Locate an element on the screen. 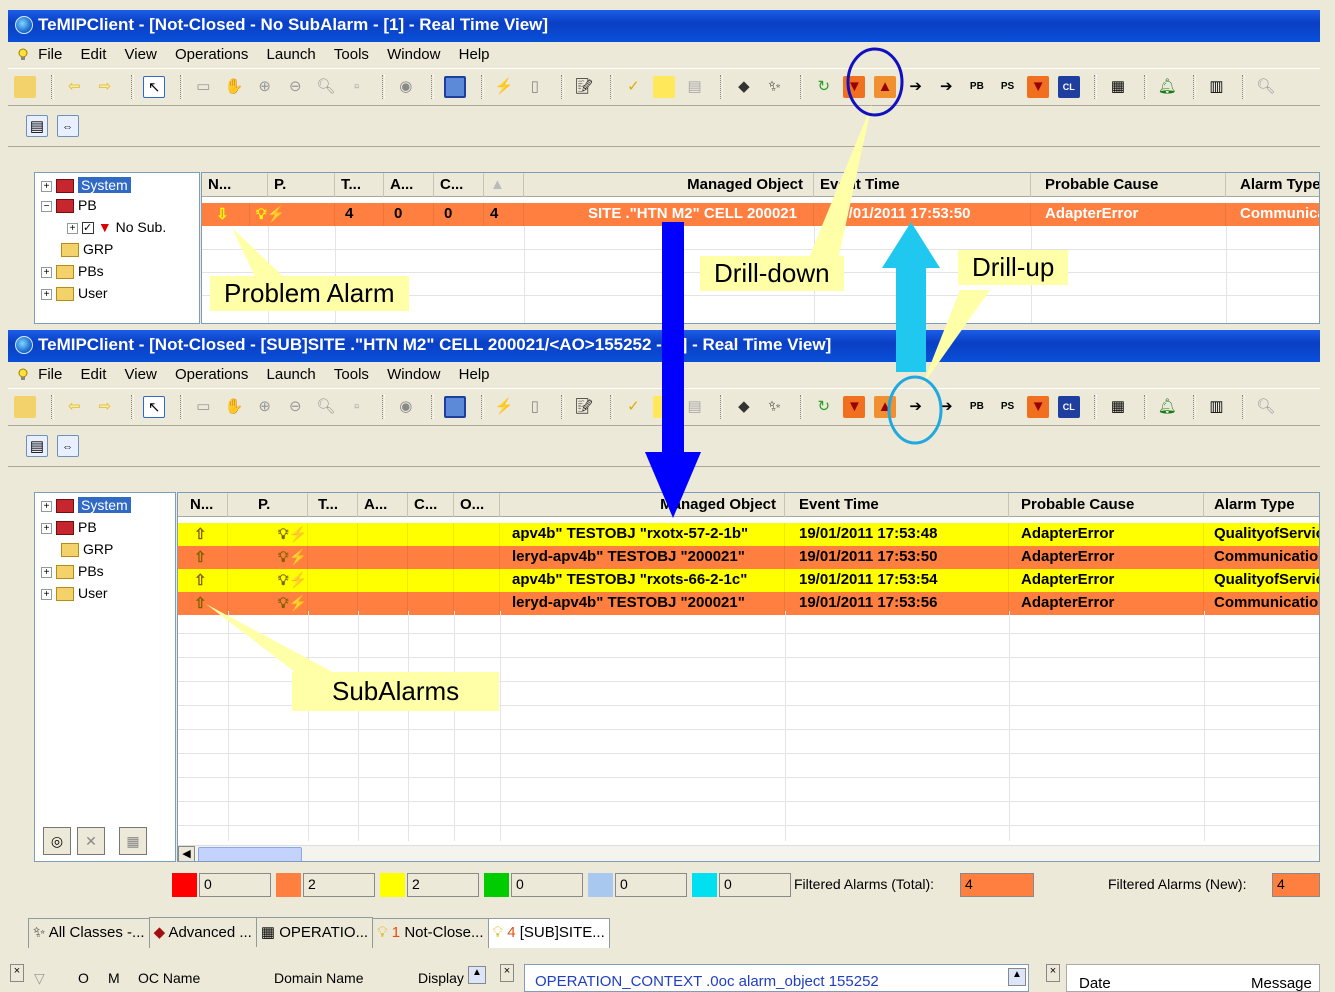 The image size is (1335, 992). callout-drill-up: Drill-up is located at coordinates (1013, 267).